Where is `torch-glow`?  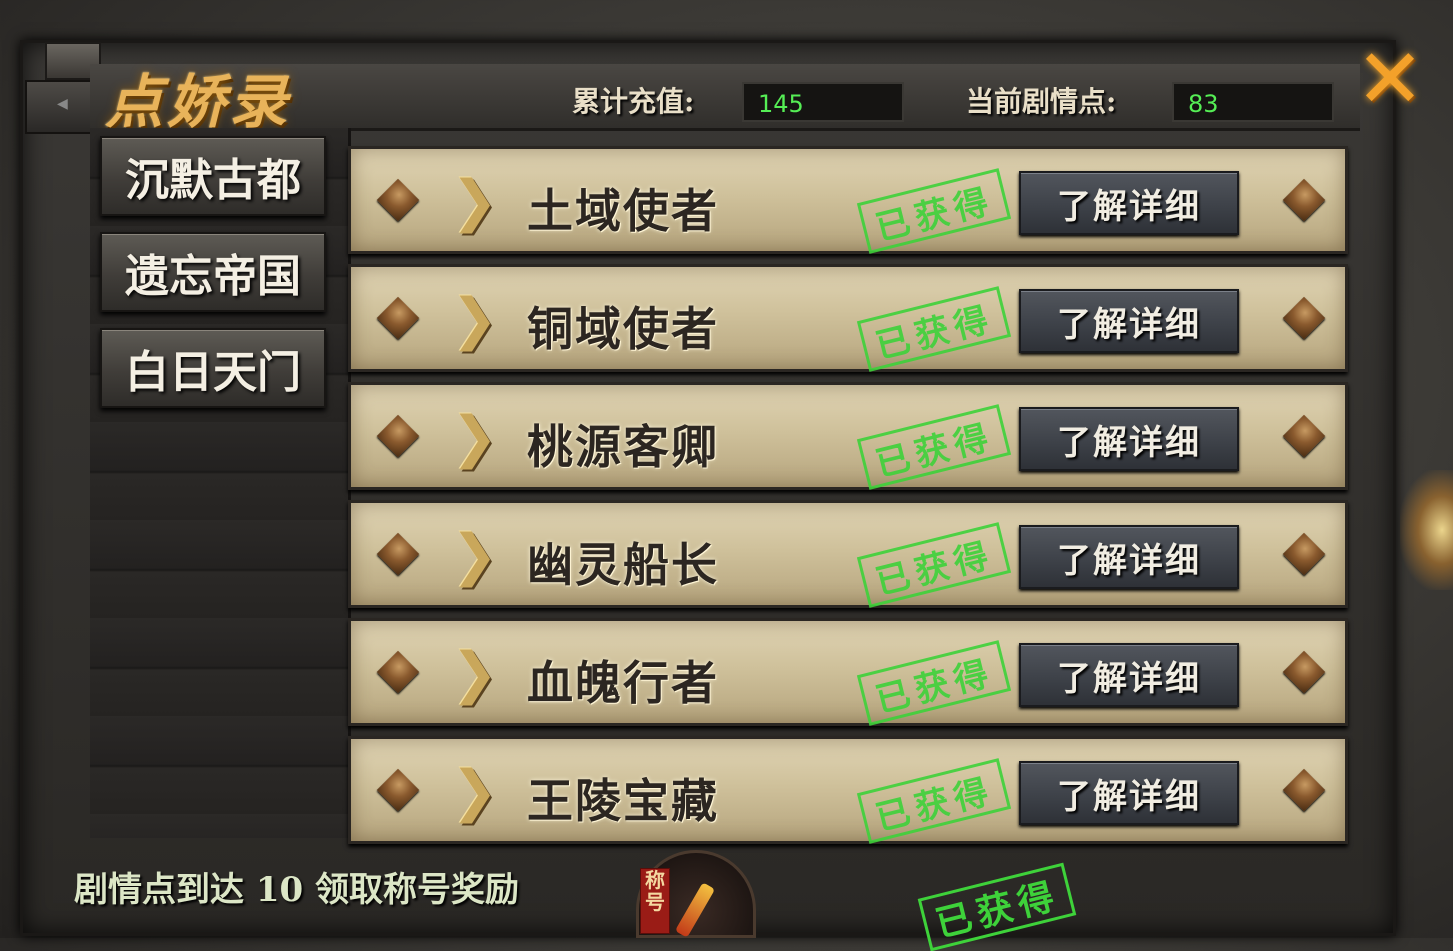
torch-glow is located at coordinates (1426, 530).